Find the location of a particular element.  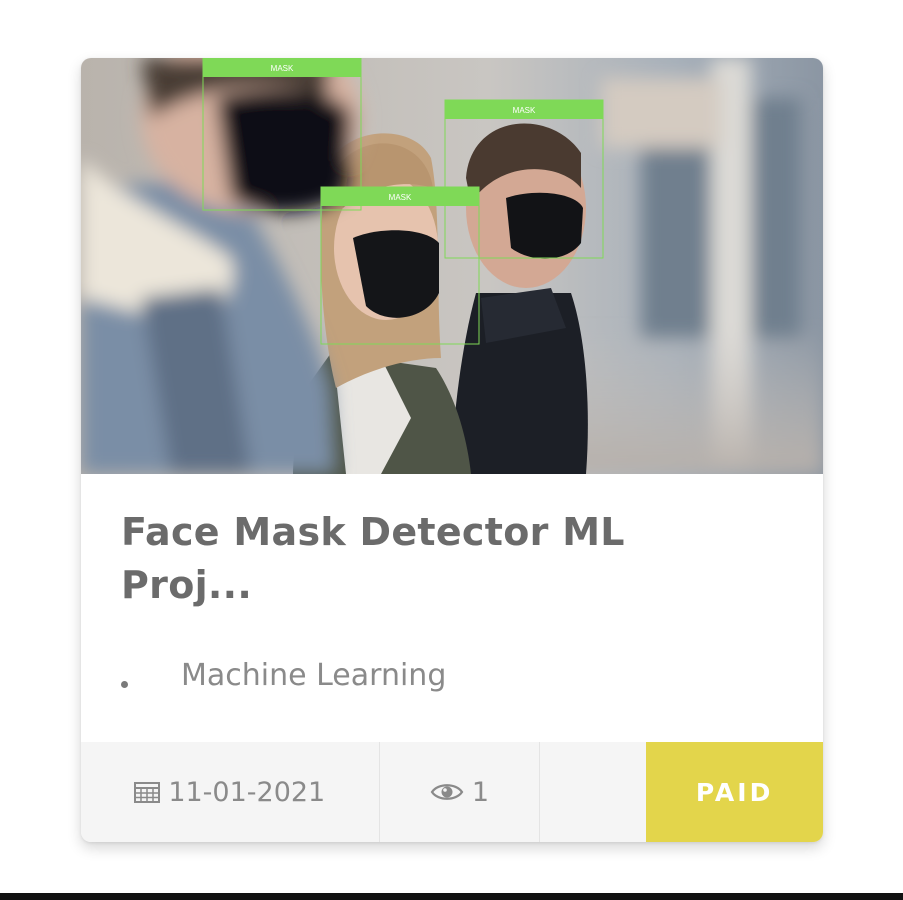

card-footer: 11-01-2021 1 PAID is located at coordinates (452, 792).